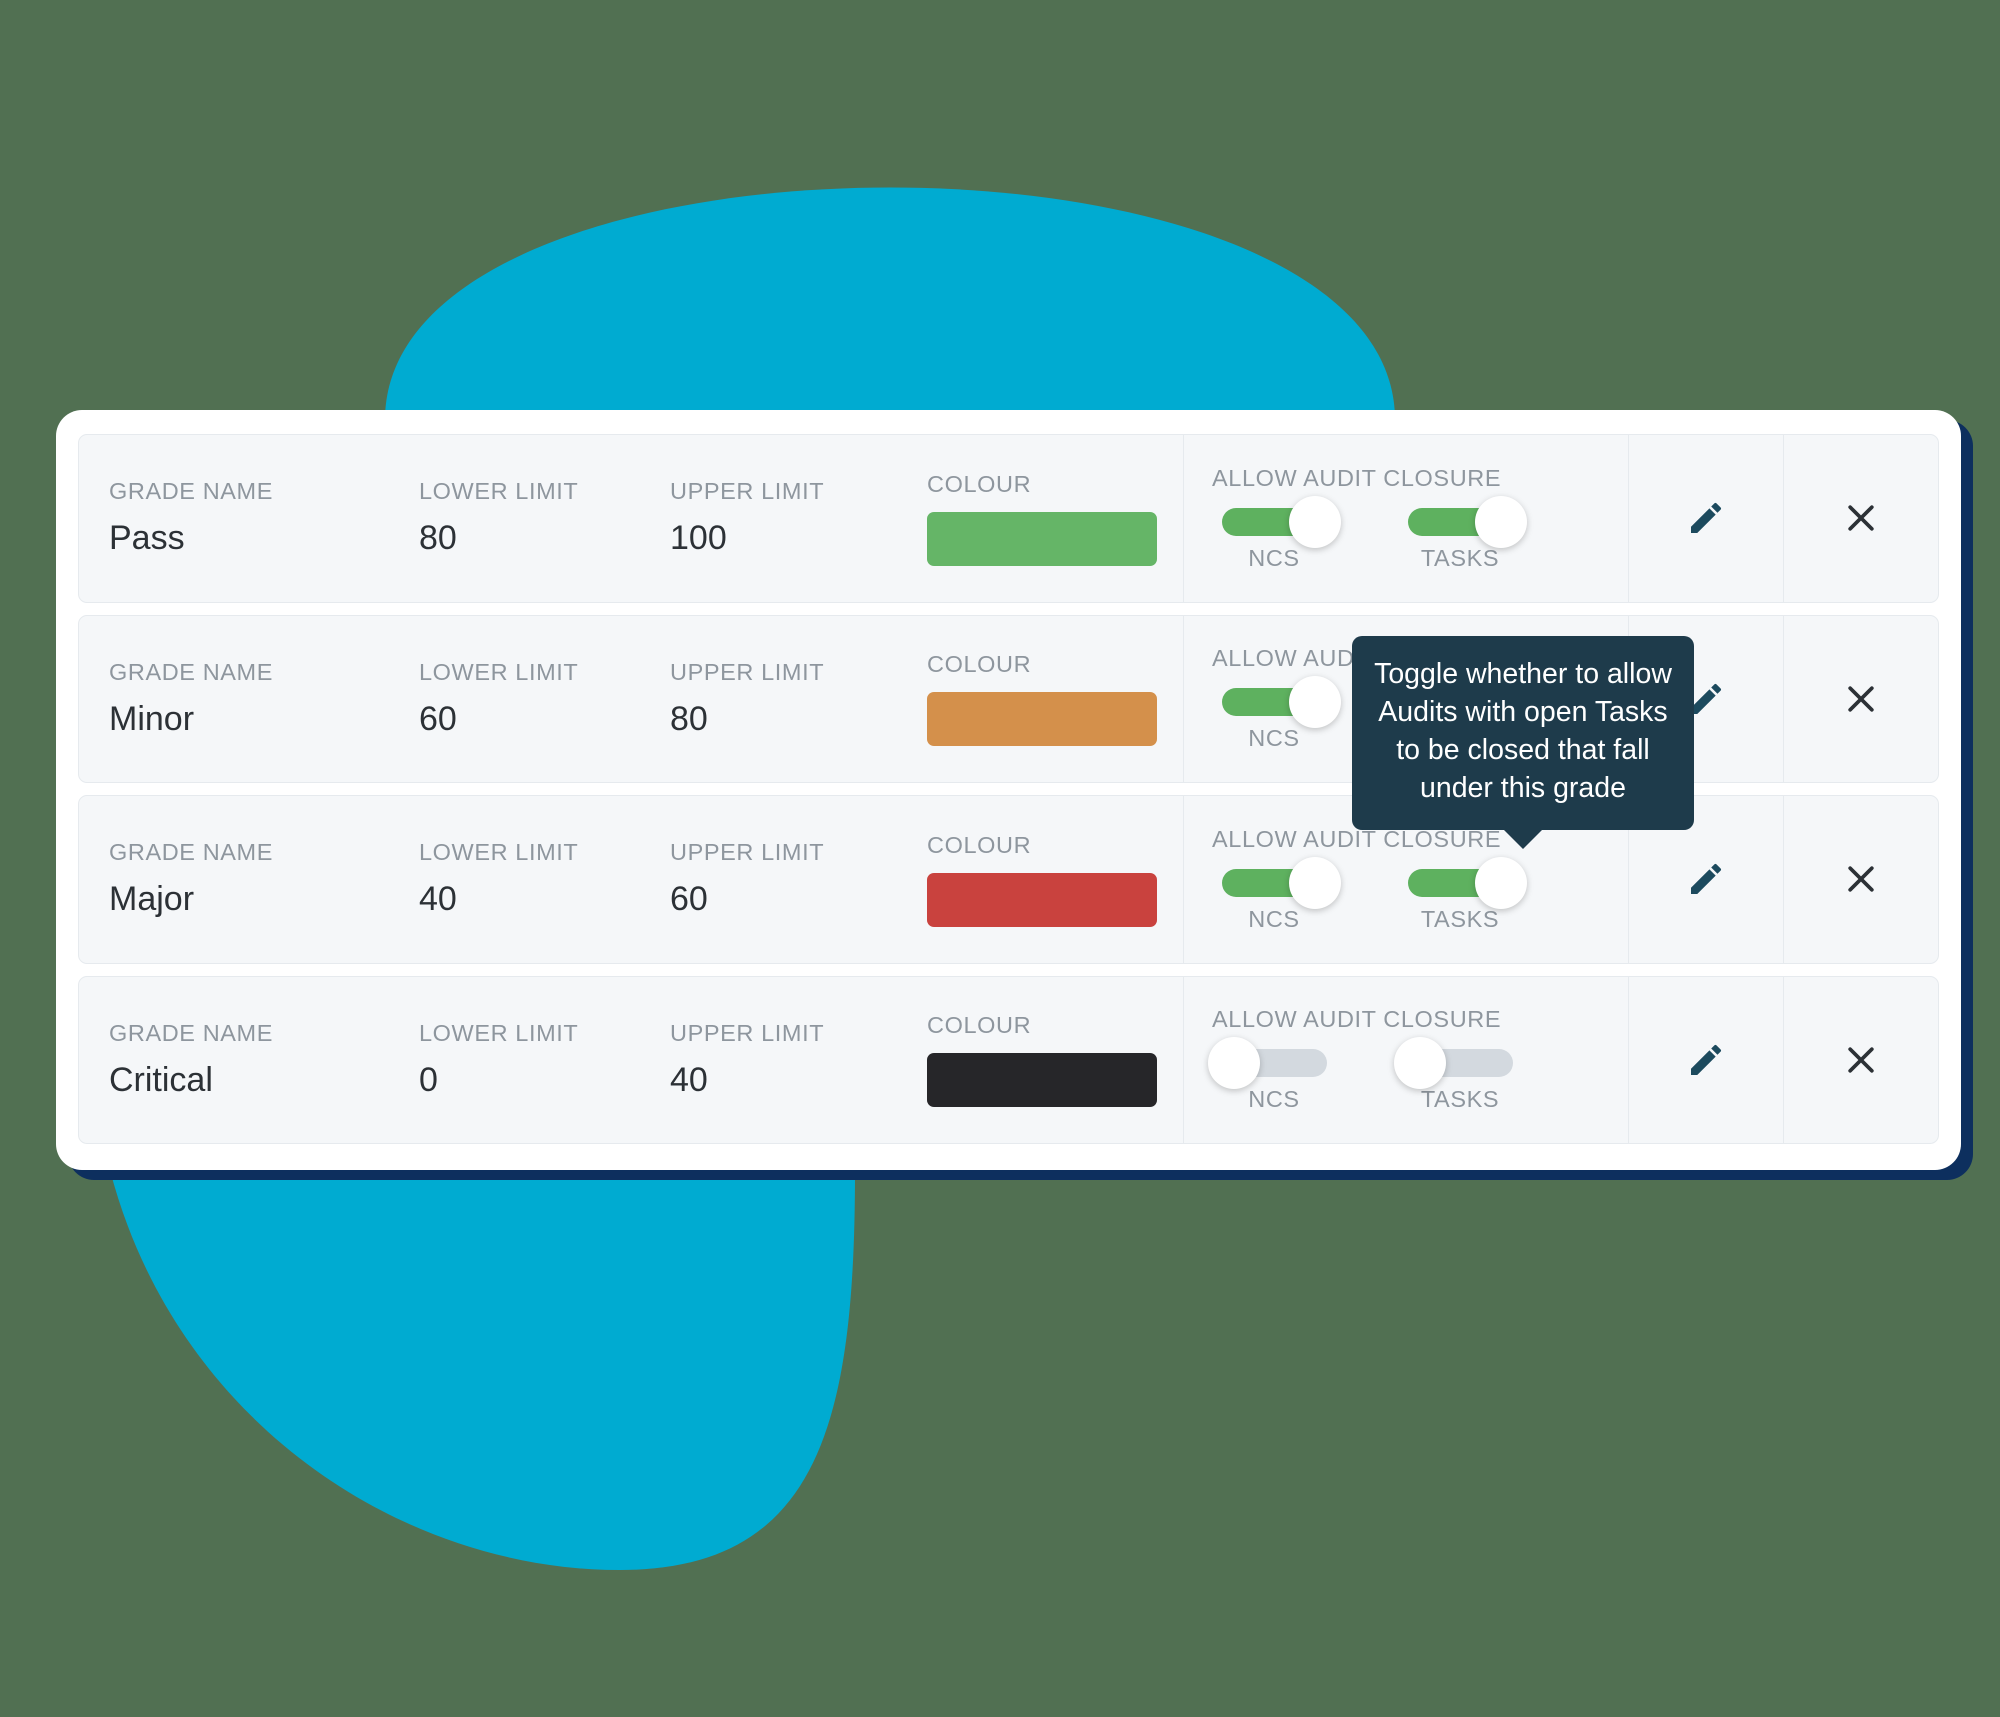 This screenshot has width=2000, height=1717. I want to click on upper-limit-value: 100, so click(698, 538).